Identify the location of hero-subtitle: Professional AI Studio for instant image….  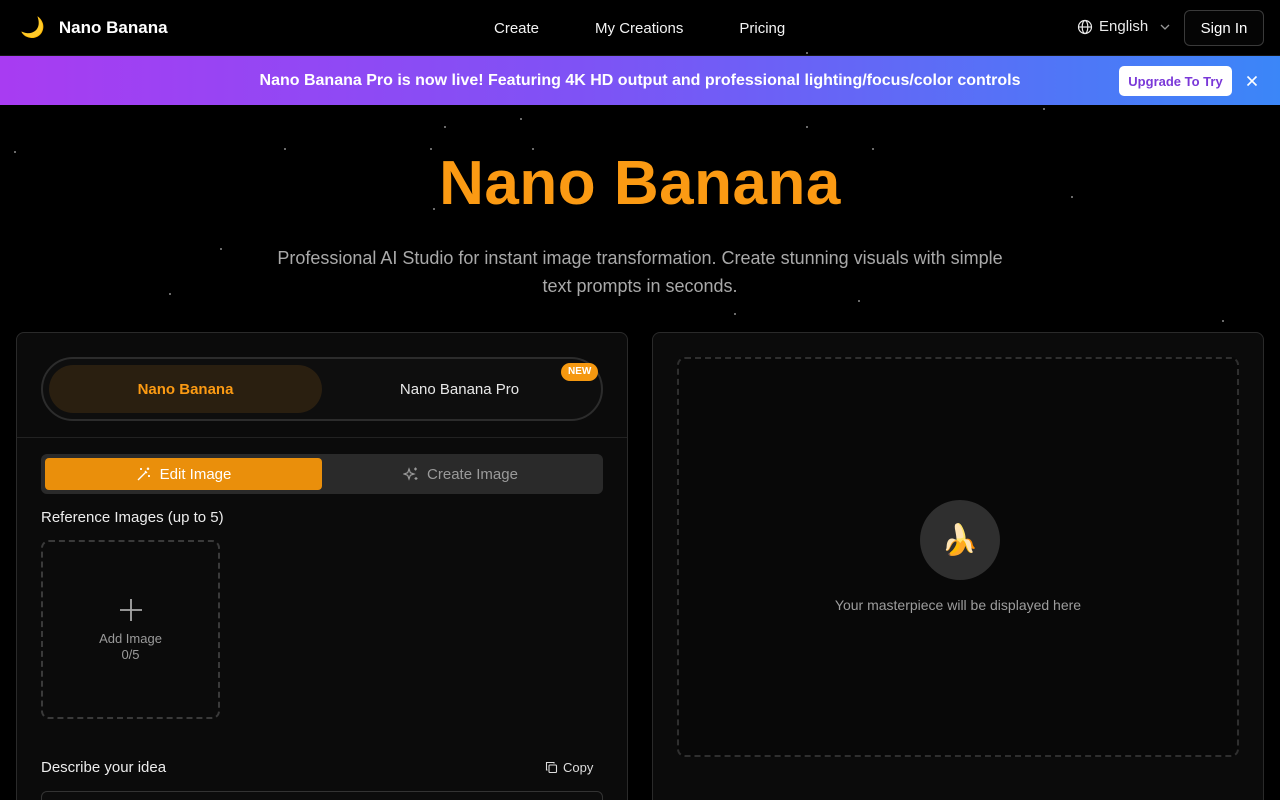
(640, 272).